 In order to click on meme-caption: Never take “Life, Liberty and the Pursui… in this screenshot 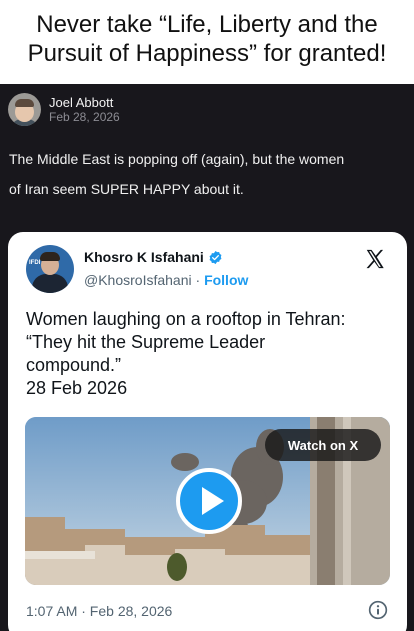, I will do `click(207, 42)`.